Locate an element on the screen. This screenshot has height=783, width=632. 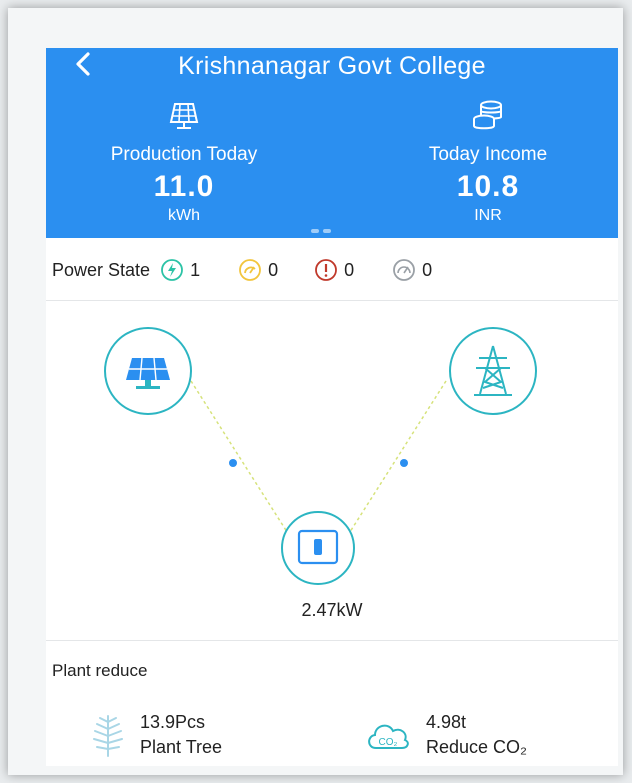
standby-count: 0 is located at coordinates (273, 269).